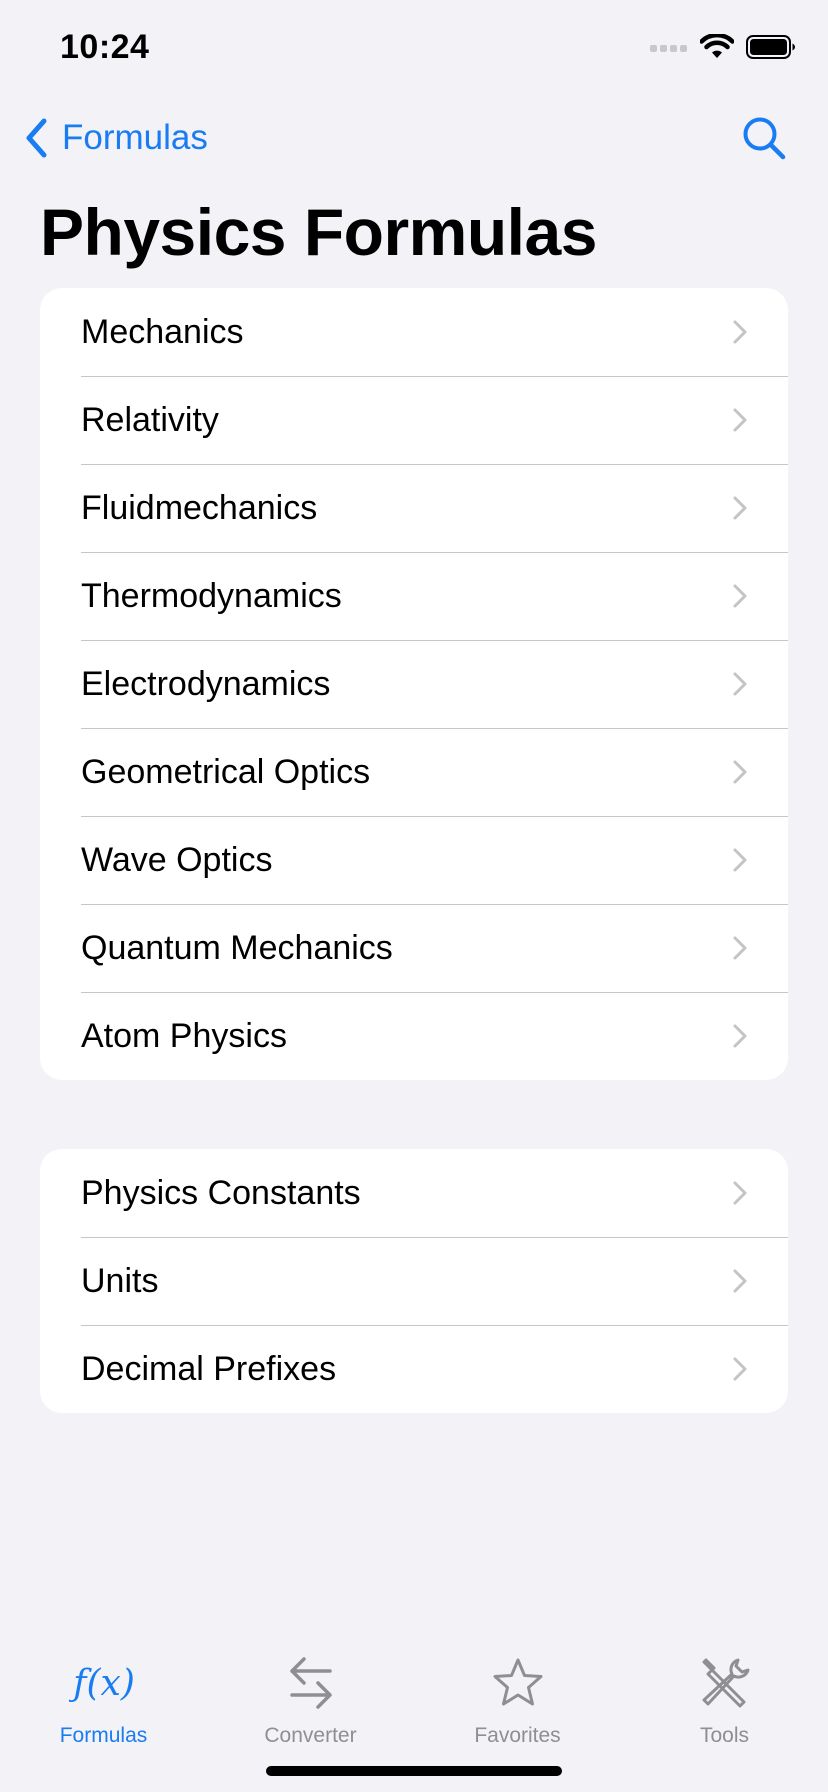 The height and width of the screenshot is (1792, 828). What do you see at coordinates (414, 332) in the screenshot?
I see `list-item-mechanics: Mechanics` at bounding box center [414, 332].